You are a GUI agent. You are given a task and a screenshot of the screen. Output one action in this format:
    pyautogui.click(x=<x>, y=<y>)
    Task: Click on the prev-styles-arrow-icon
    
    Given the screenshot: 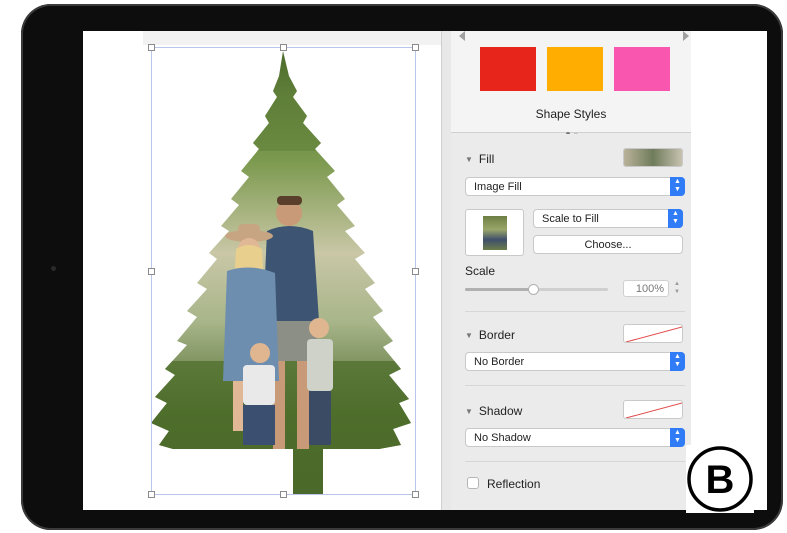 What is the action you would take?
    pyautogui.click(x=462, y=36)
    